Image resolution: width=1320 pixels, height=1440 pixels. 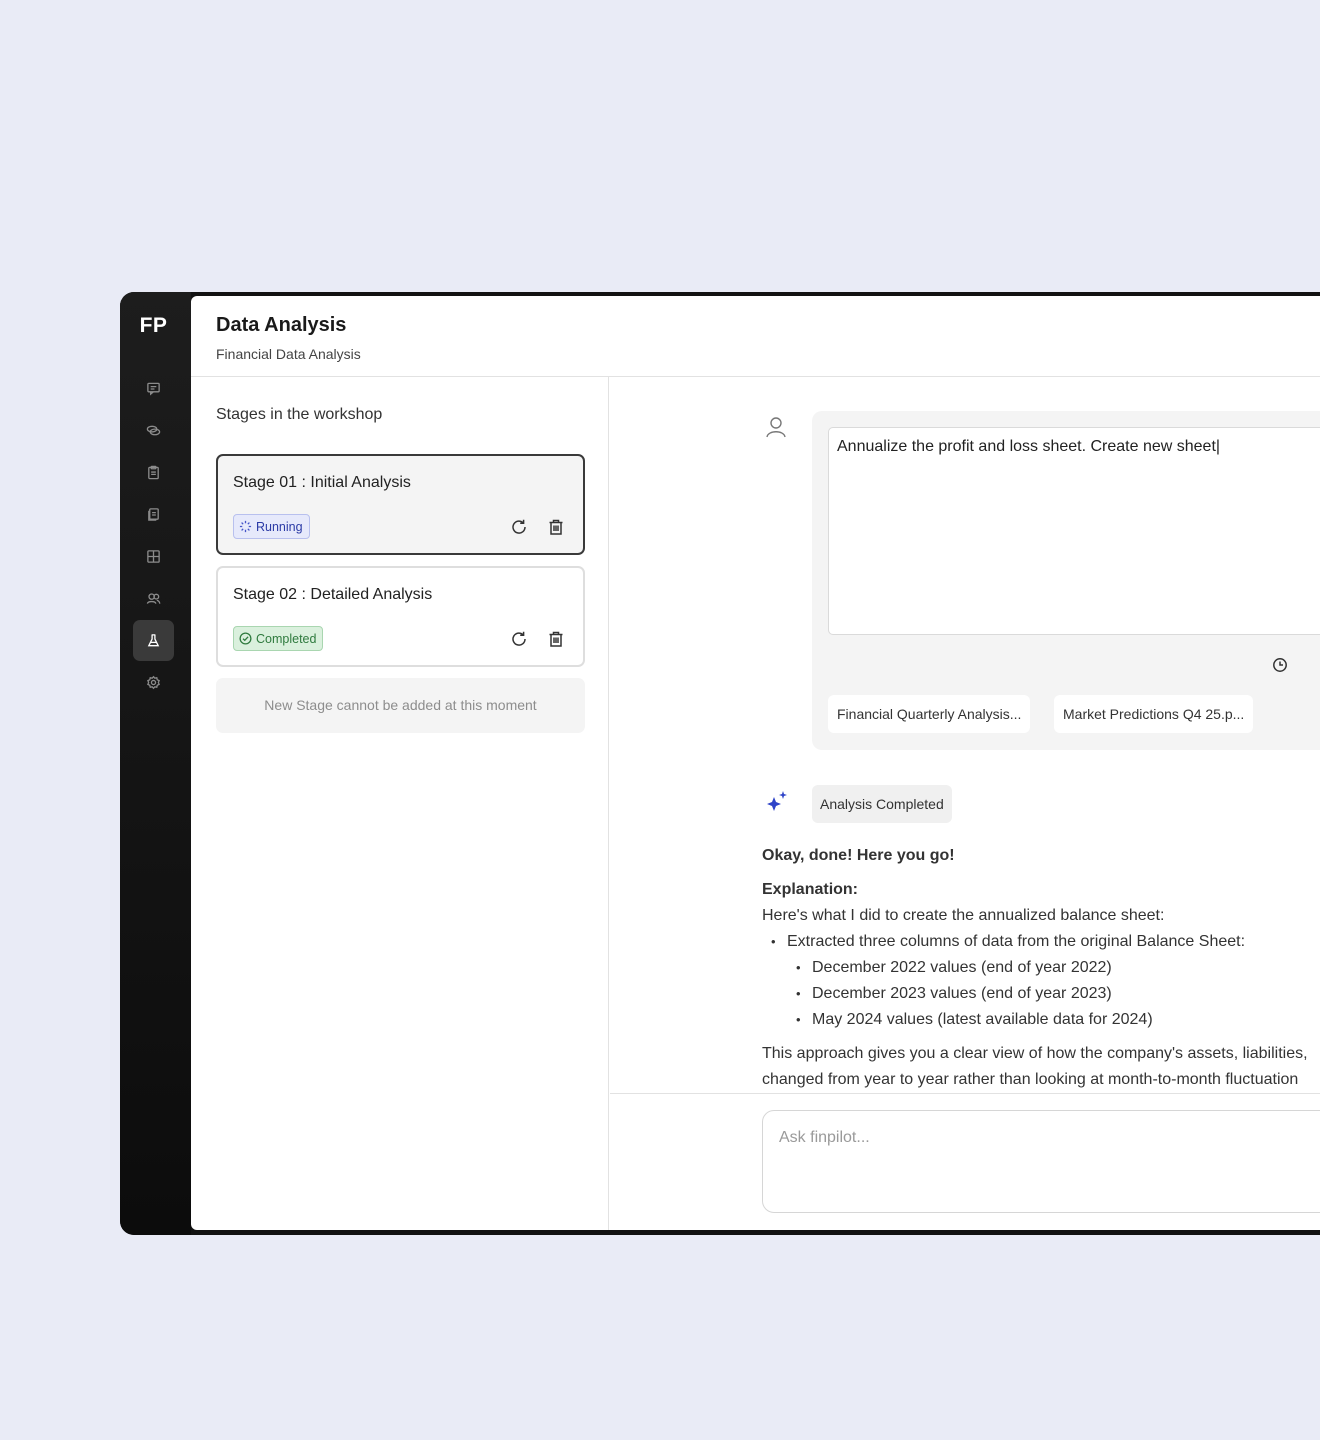 I want to click on stage-card: Stage 01 : Initial Analysis Running, so click(x=400, y=504).